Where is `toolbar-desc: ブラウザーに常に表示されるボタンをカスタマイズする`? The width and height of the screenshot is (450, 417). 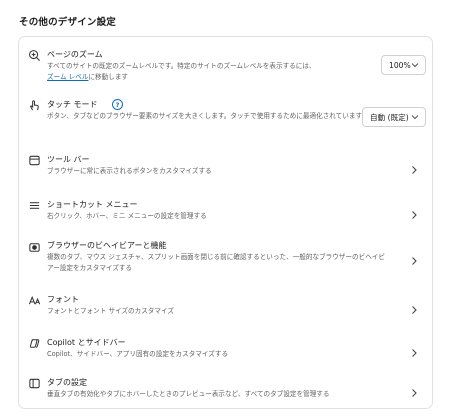 toolbar-desc: ブラウザーに常に表示されるボタンをカスタマイズする is located at coordinates (129, 171).